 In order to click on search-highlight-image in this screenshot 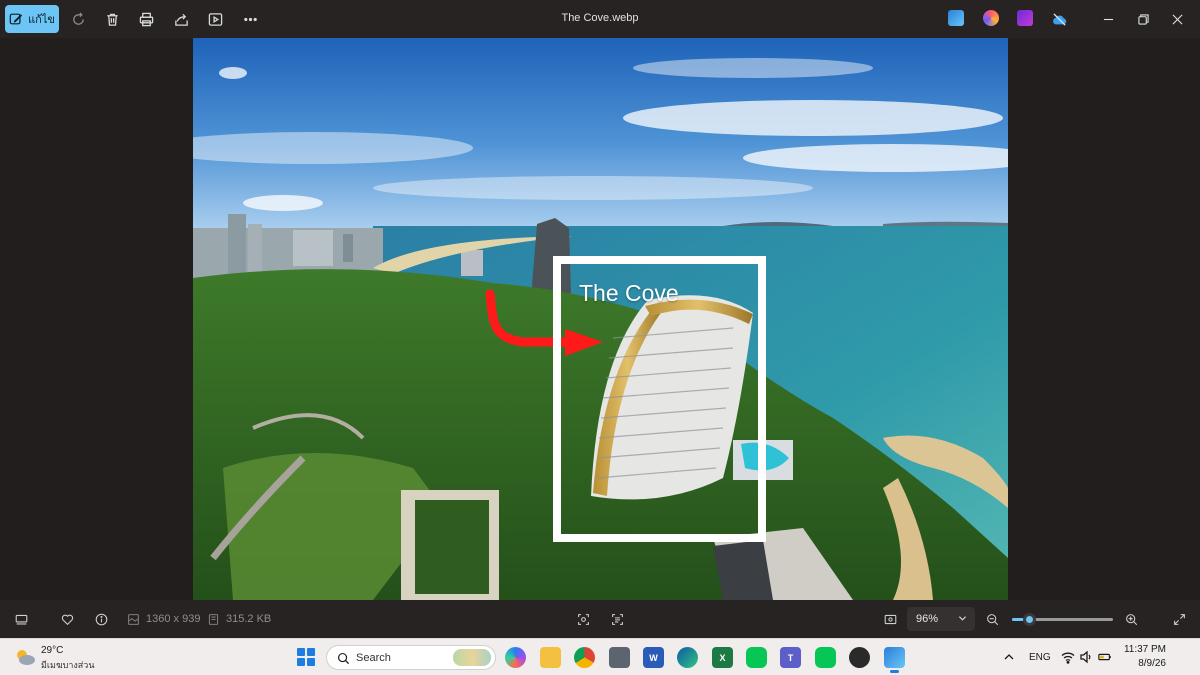, I will do `click(472, 657)`.